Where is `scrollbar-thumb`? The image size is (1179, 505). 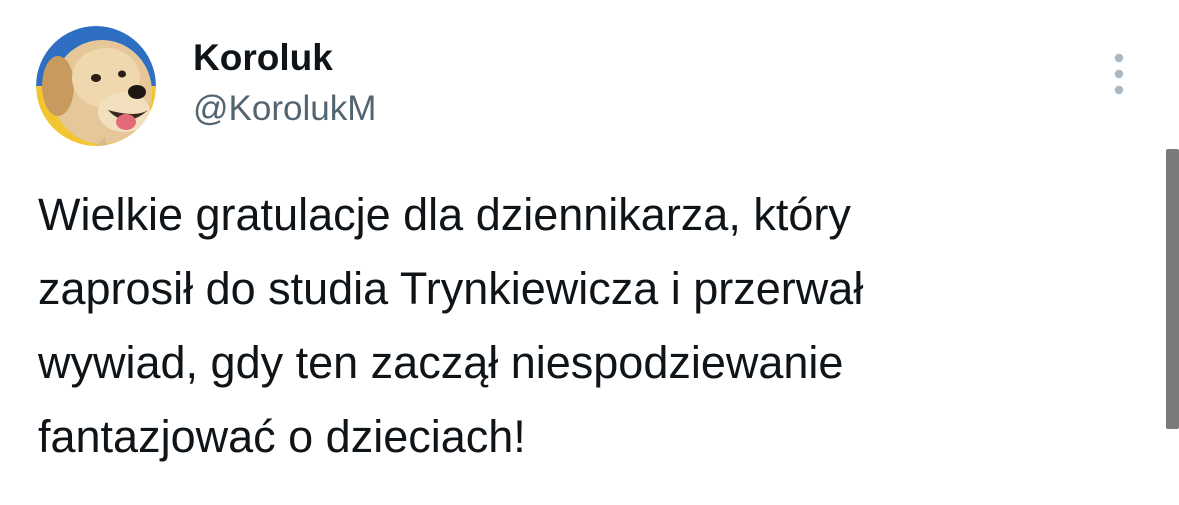
scrollbar-thumb is located at coordinates (1172, 289).